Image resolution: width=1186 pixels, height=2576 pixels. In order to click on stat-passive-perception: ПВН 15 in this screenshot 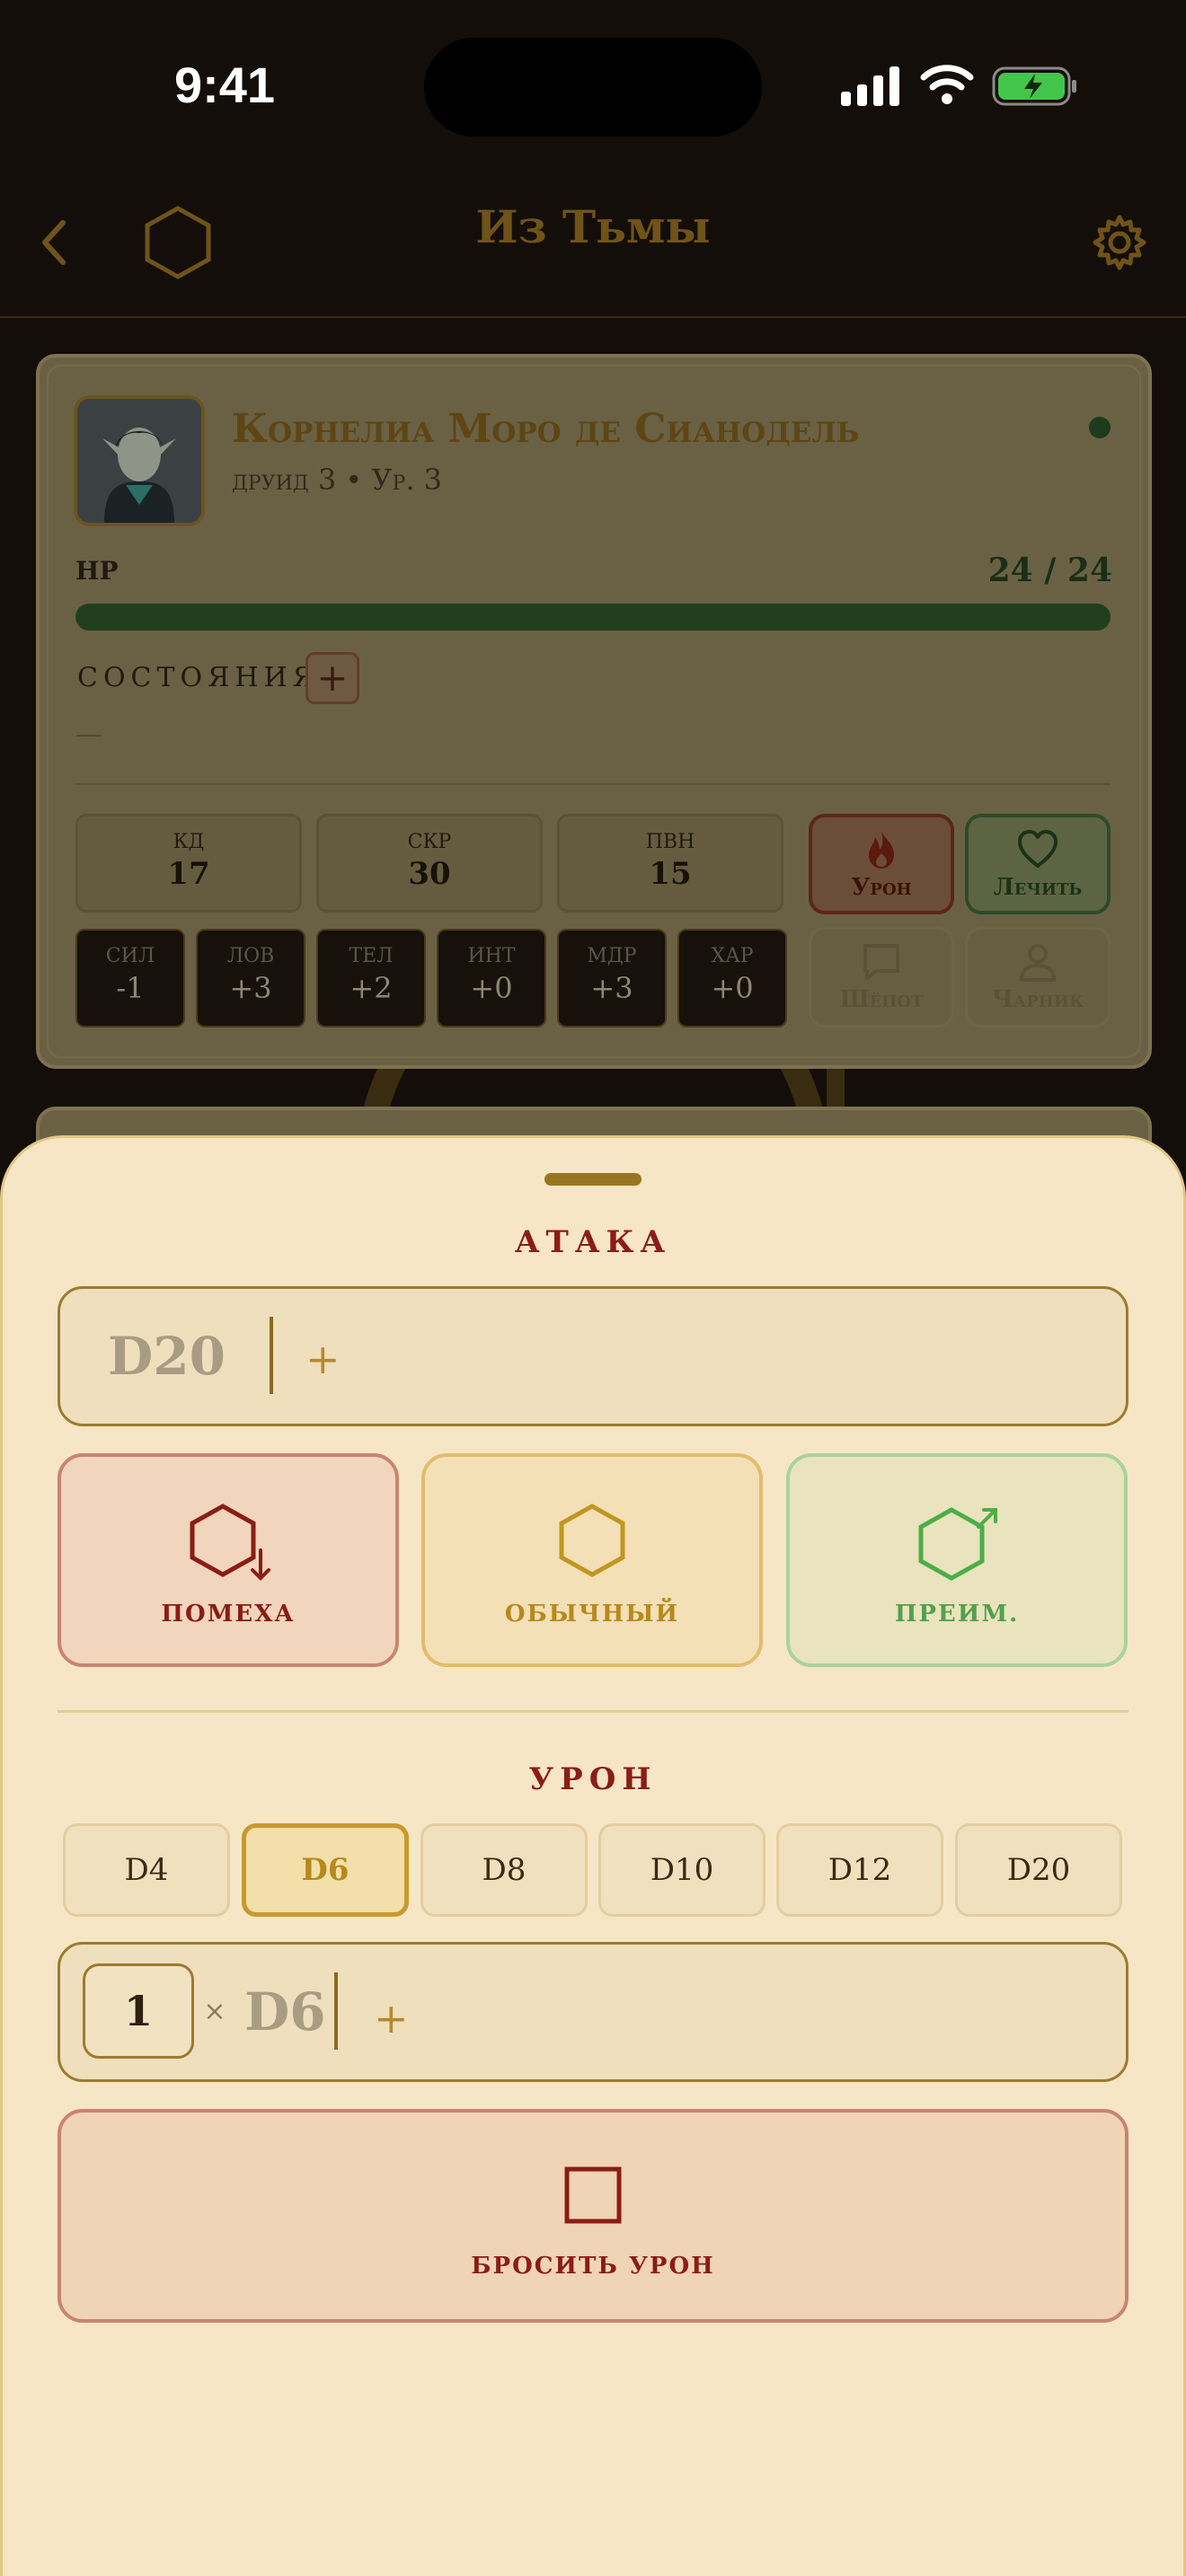, I will do `click(670, 863)`.